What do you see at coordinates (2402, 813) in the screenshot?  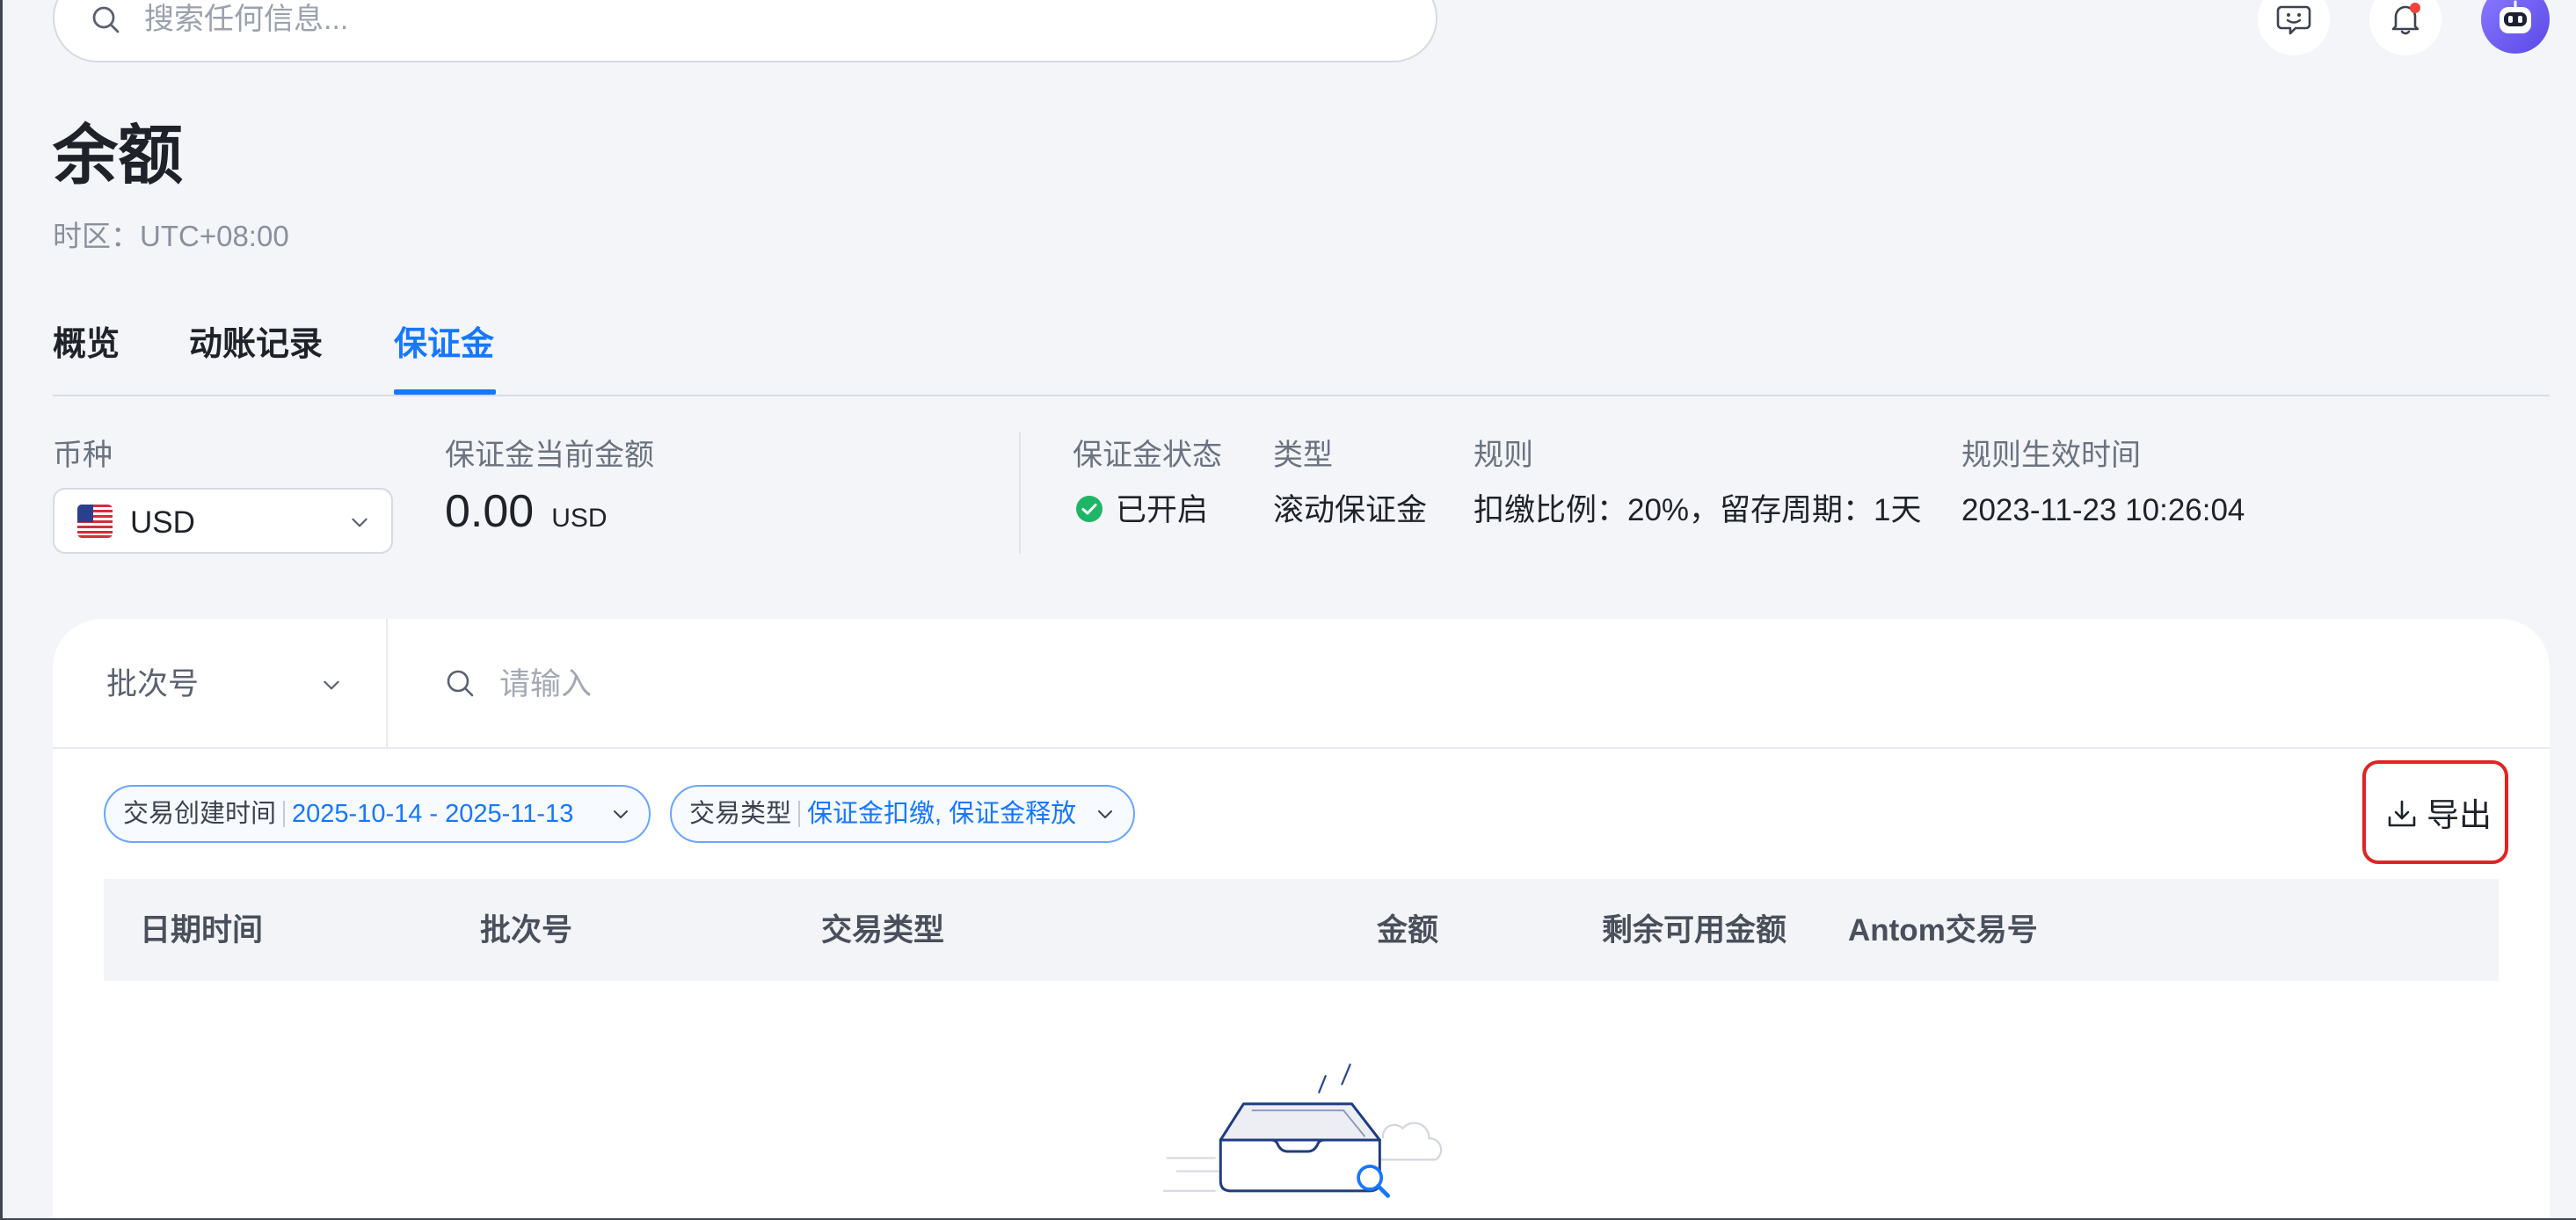 I see `download-icon` at bounding box center [2402, 813].